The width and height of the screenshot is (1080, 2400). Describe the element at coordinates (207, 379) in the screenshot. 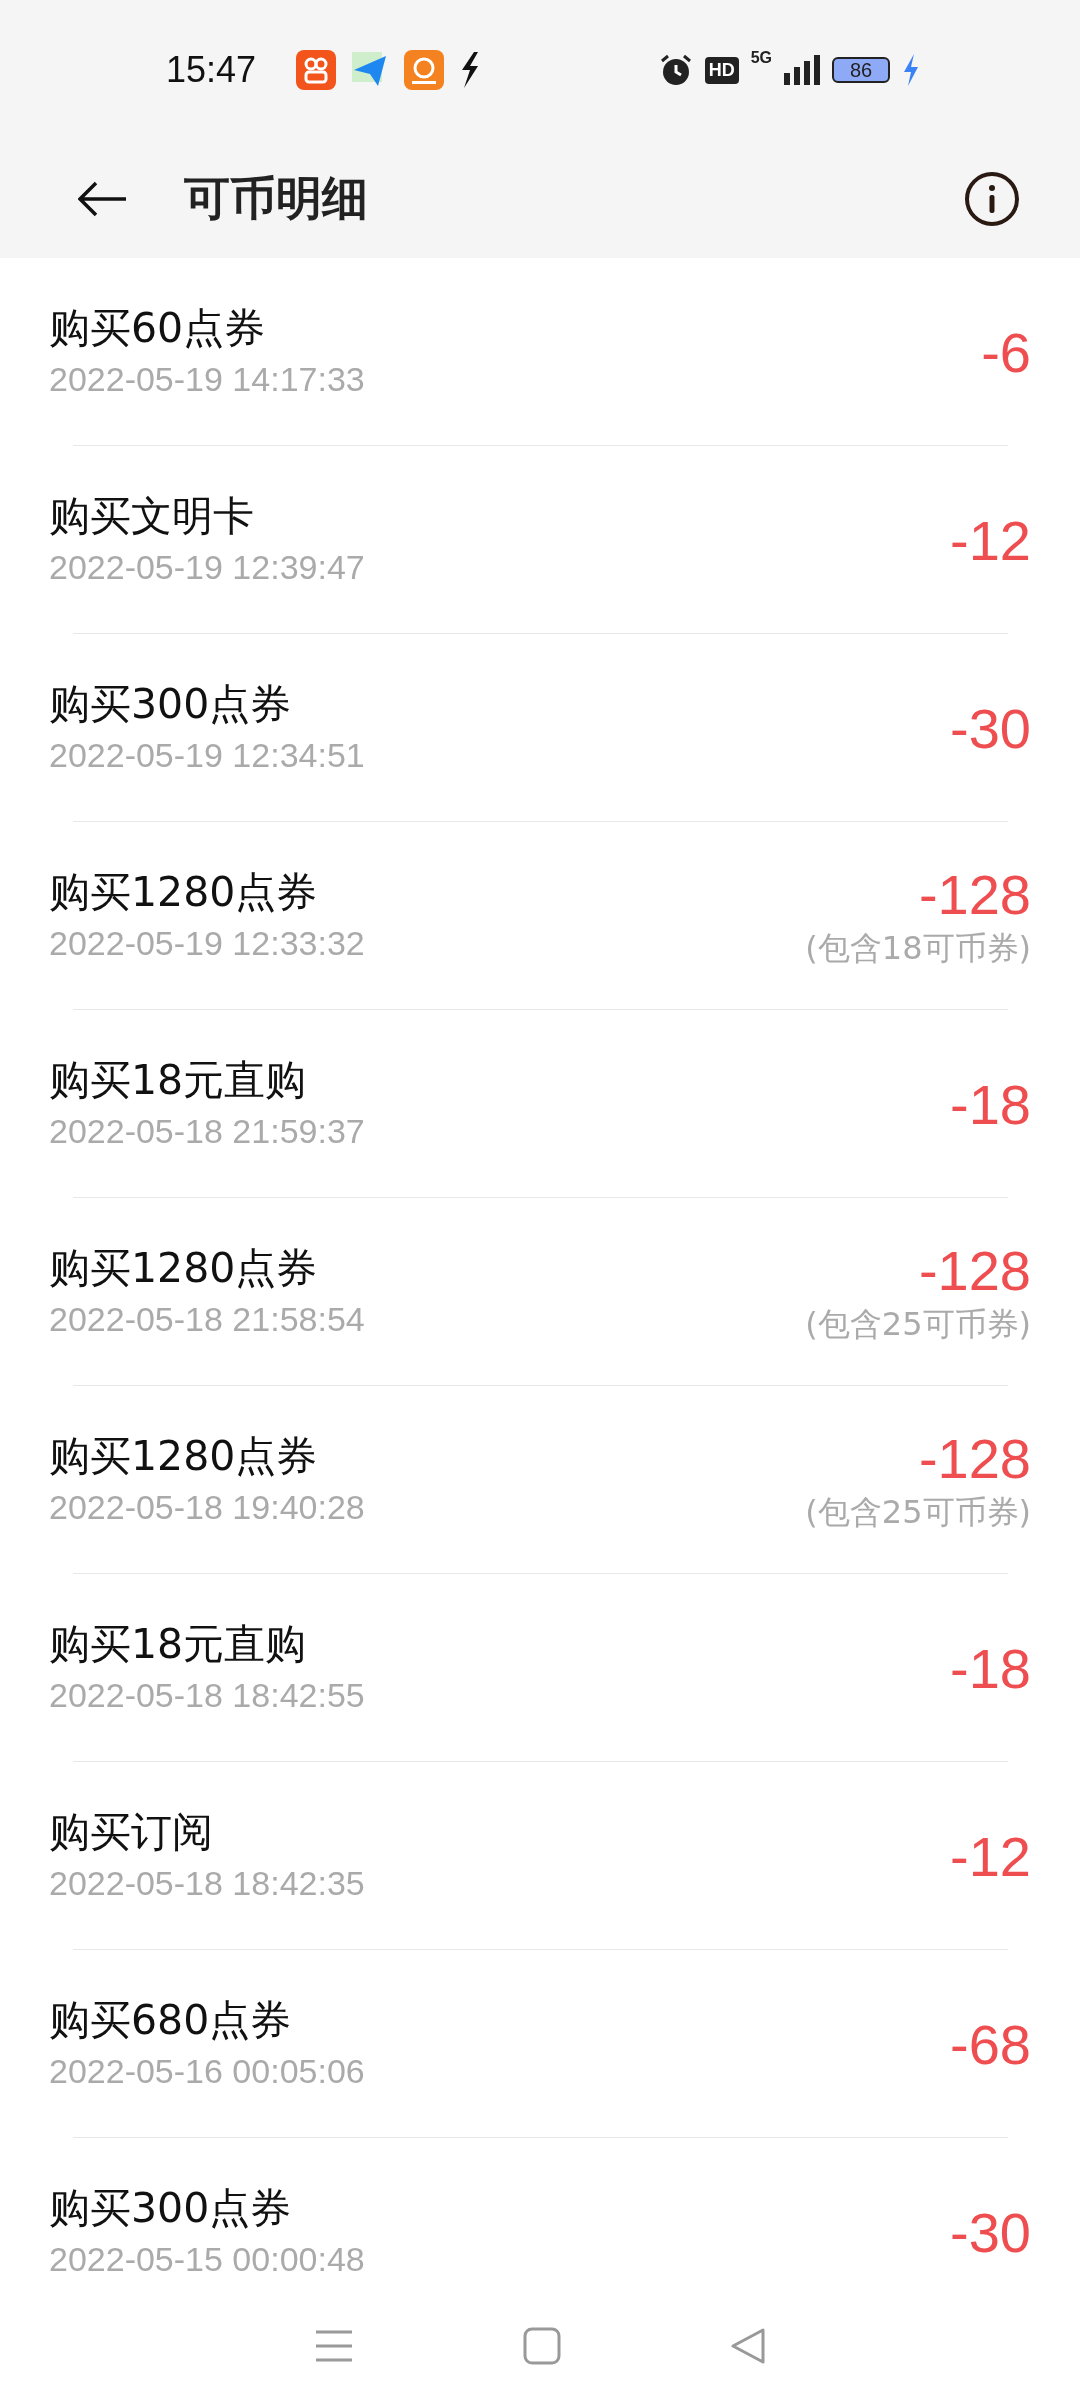

I see `record-time: 2022-05-19 14:17:33` at that location.